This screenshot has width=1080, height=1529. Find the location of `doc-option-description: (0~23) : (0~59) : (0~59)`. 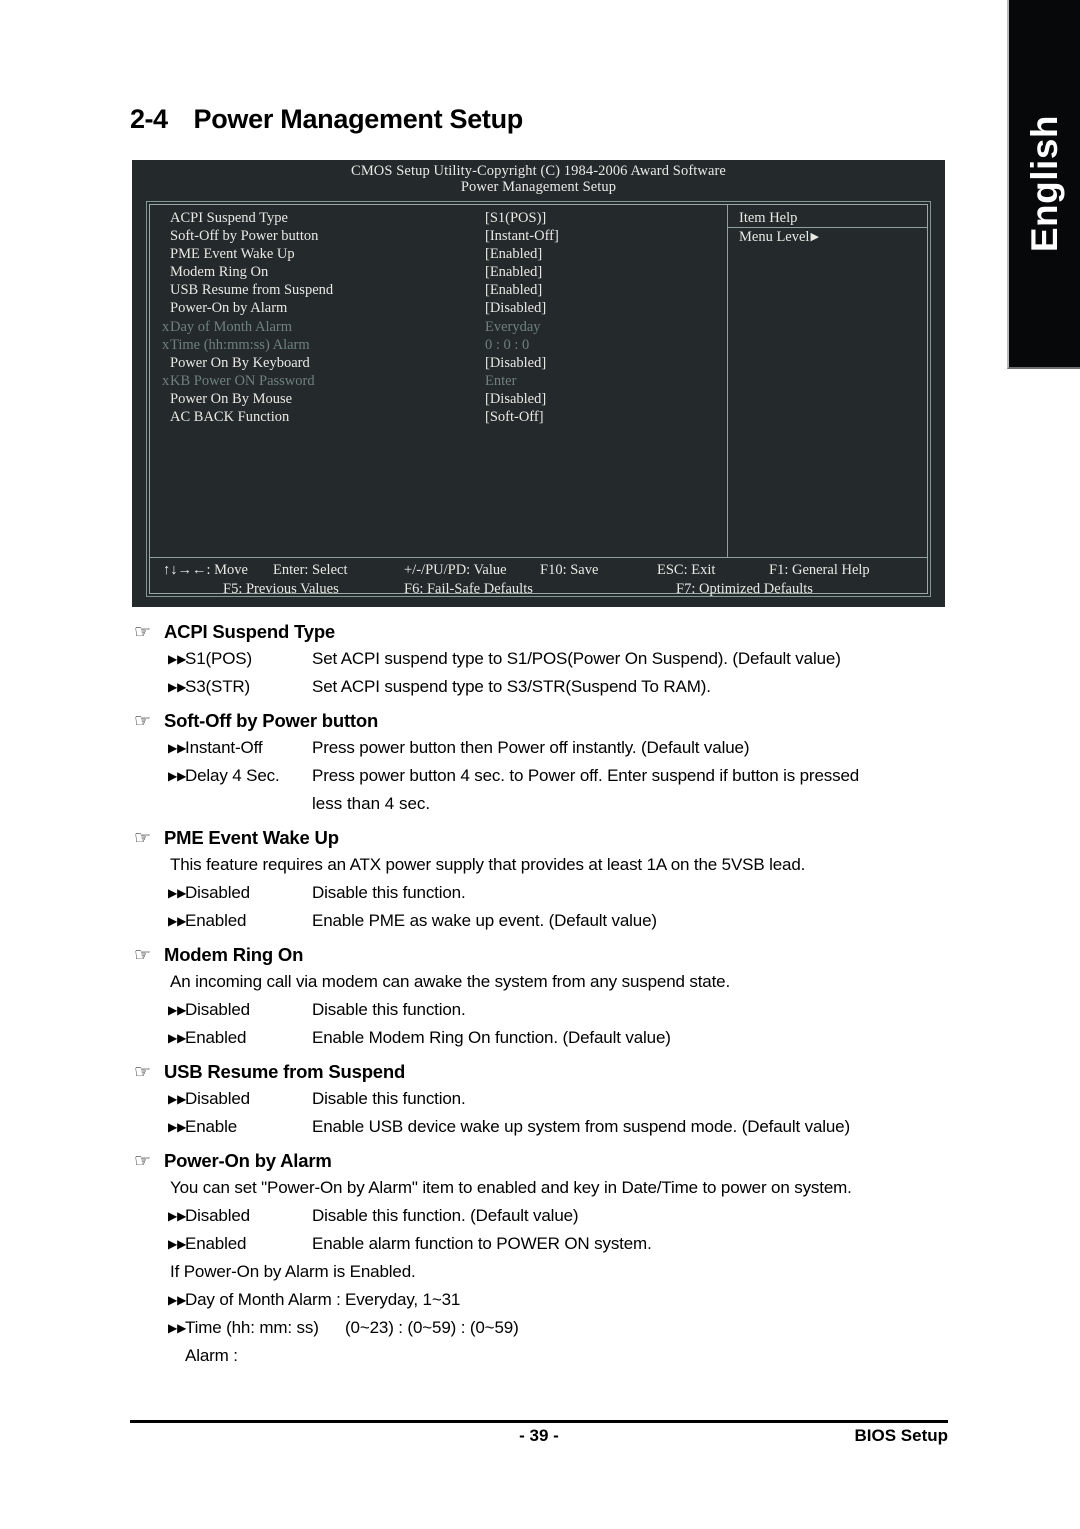

doc-option-description: (0~23) : (0~59) : (0~59) is located at coordinates (432, 1327).